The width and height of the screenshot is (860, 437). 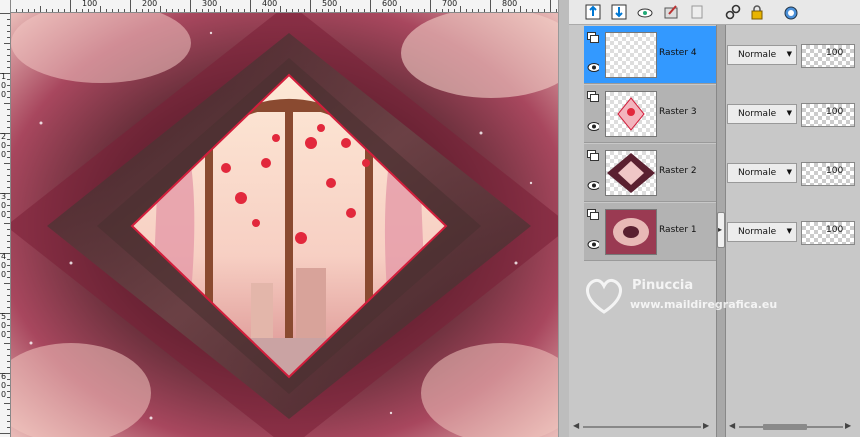 What do you see at coordinates (4, 316) in the screenshot?
I see `ruler-label: 5` at bounding box center [4, 316].